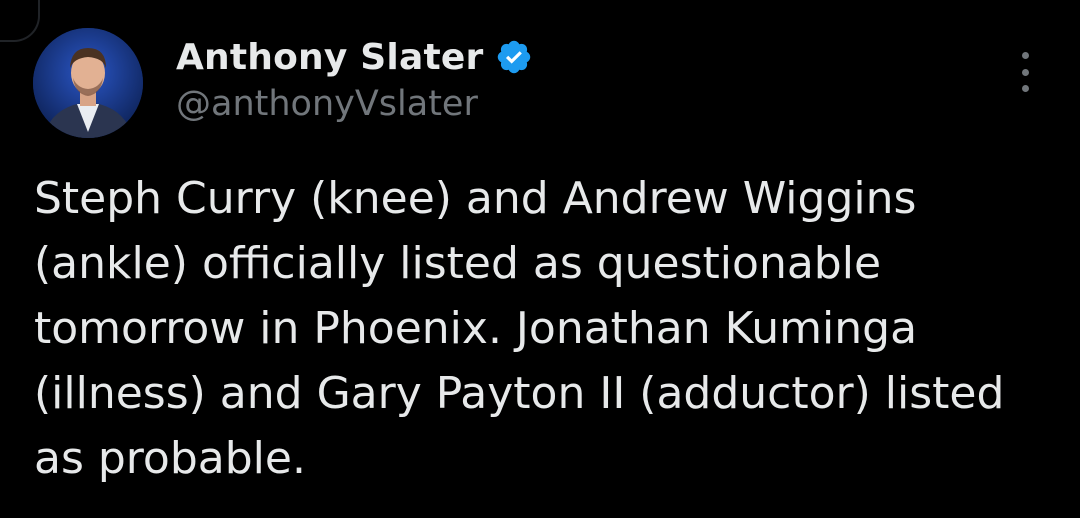 This screenshot has width=1080, height=518. I want to click on more-options-button, so click(1025, 72).